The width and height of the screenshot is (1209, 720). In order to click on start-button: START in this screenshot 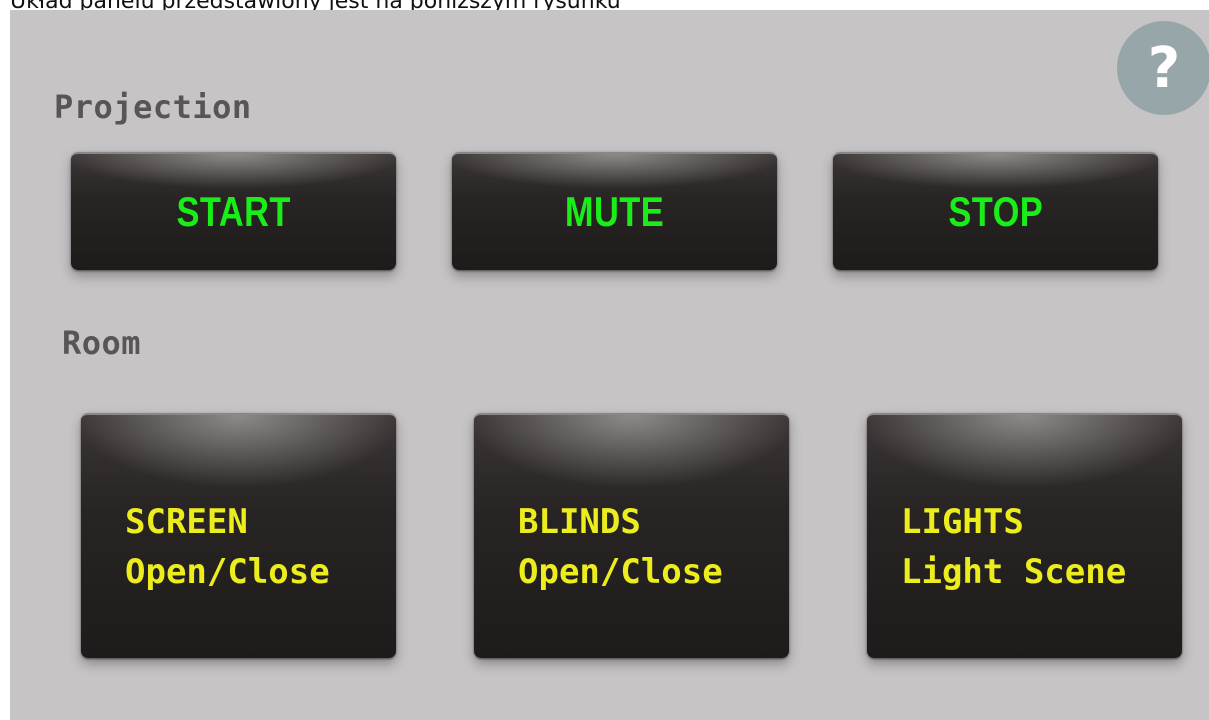, I will do `click(233, 211)`.